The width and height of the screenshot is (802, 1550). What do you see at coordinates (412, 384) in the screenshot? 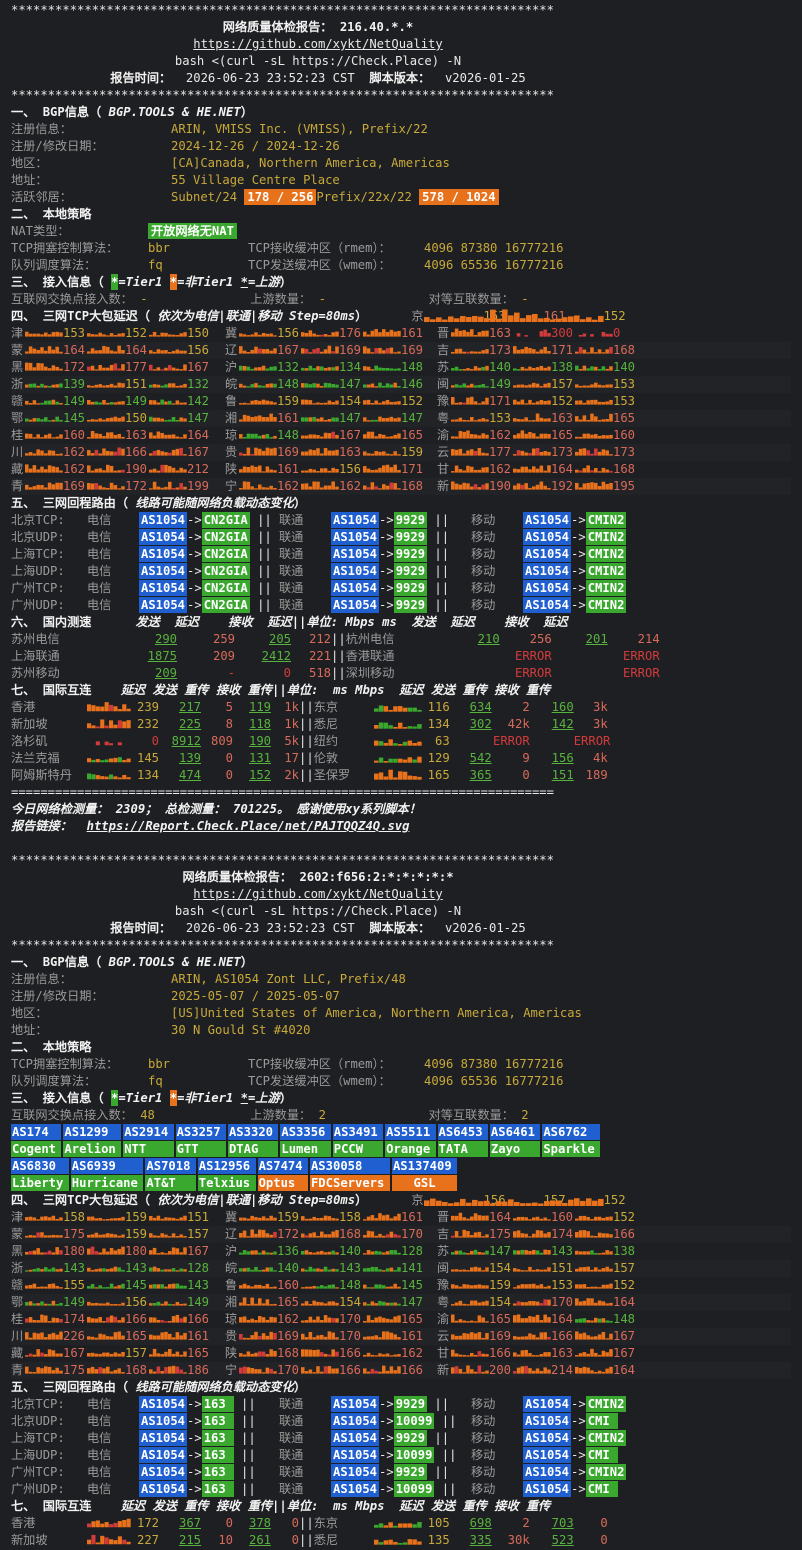
I see `latency-value: 146` at bounding box center [412, 384].